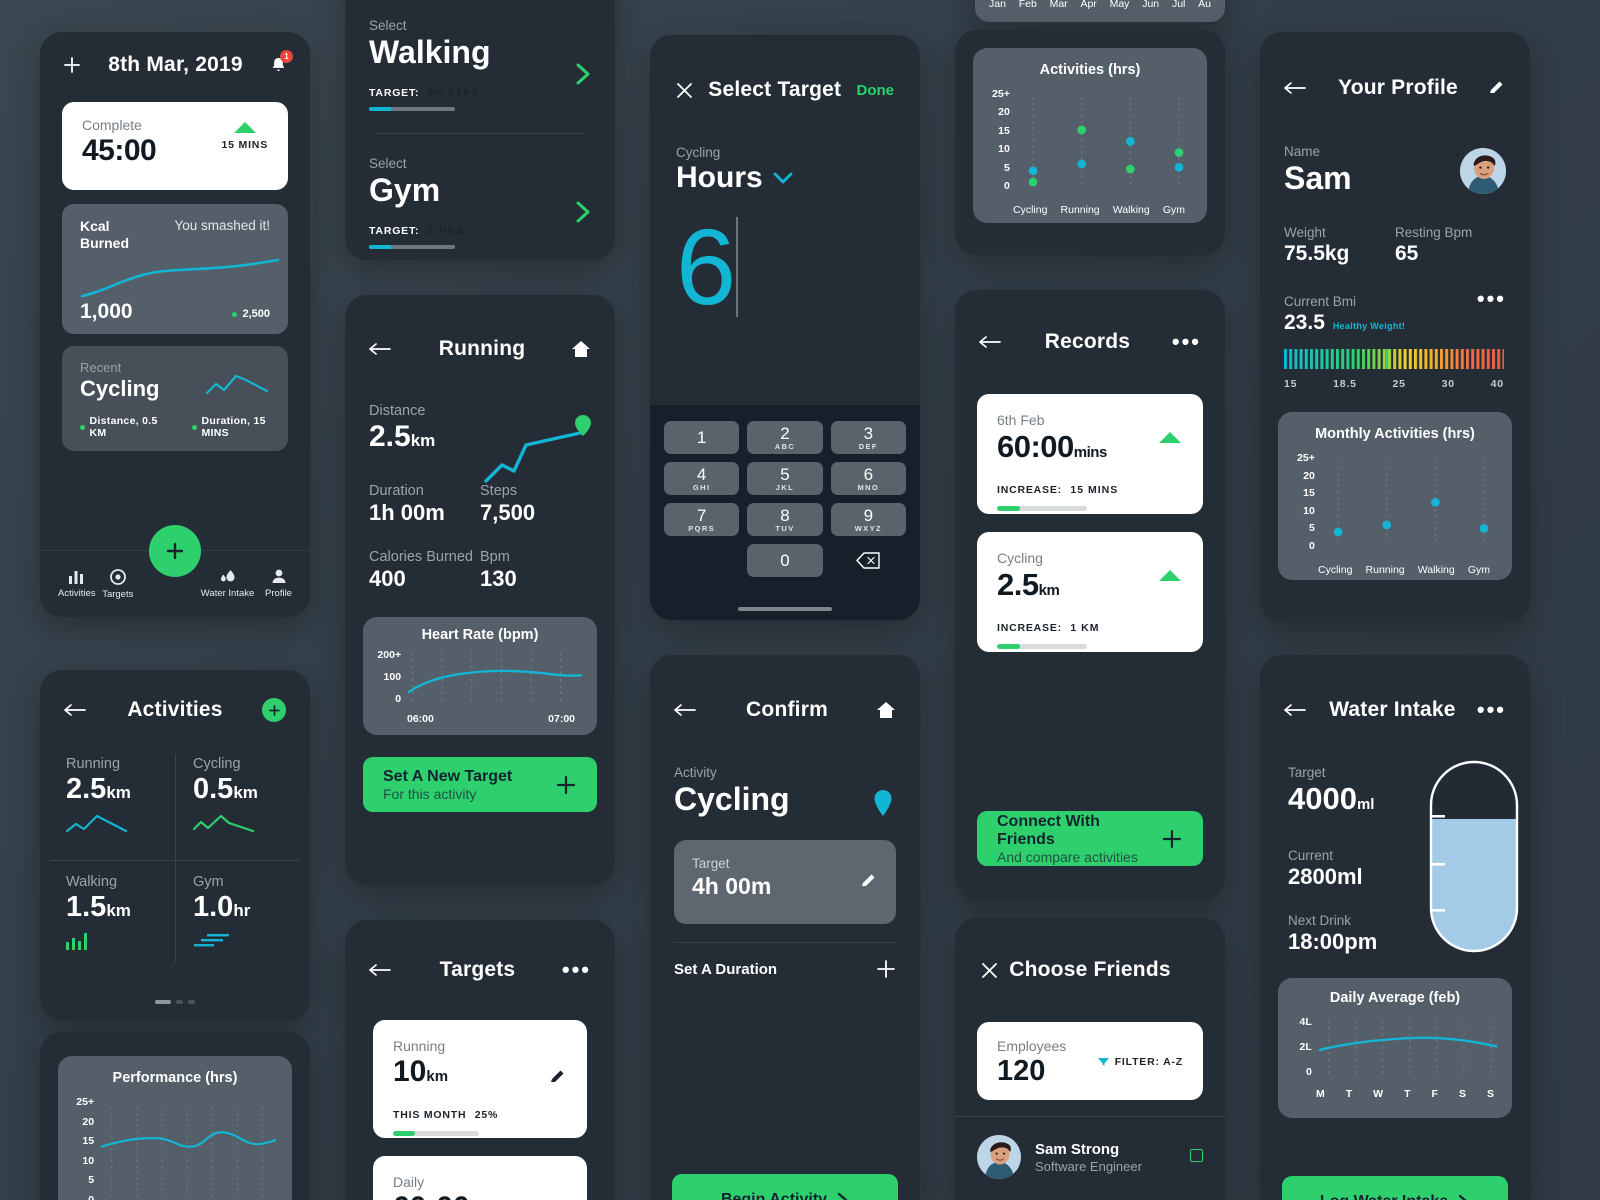 The width and height of the screenshot is (1600, 1200). Describe the element at coordinates (558, 1077) in the screenshot. I see `pencil-icon` at that location.